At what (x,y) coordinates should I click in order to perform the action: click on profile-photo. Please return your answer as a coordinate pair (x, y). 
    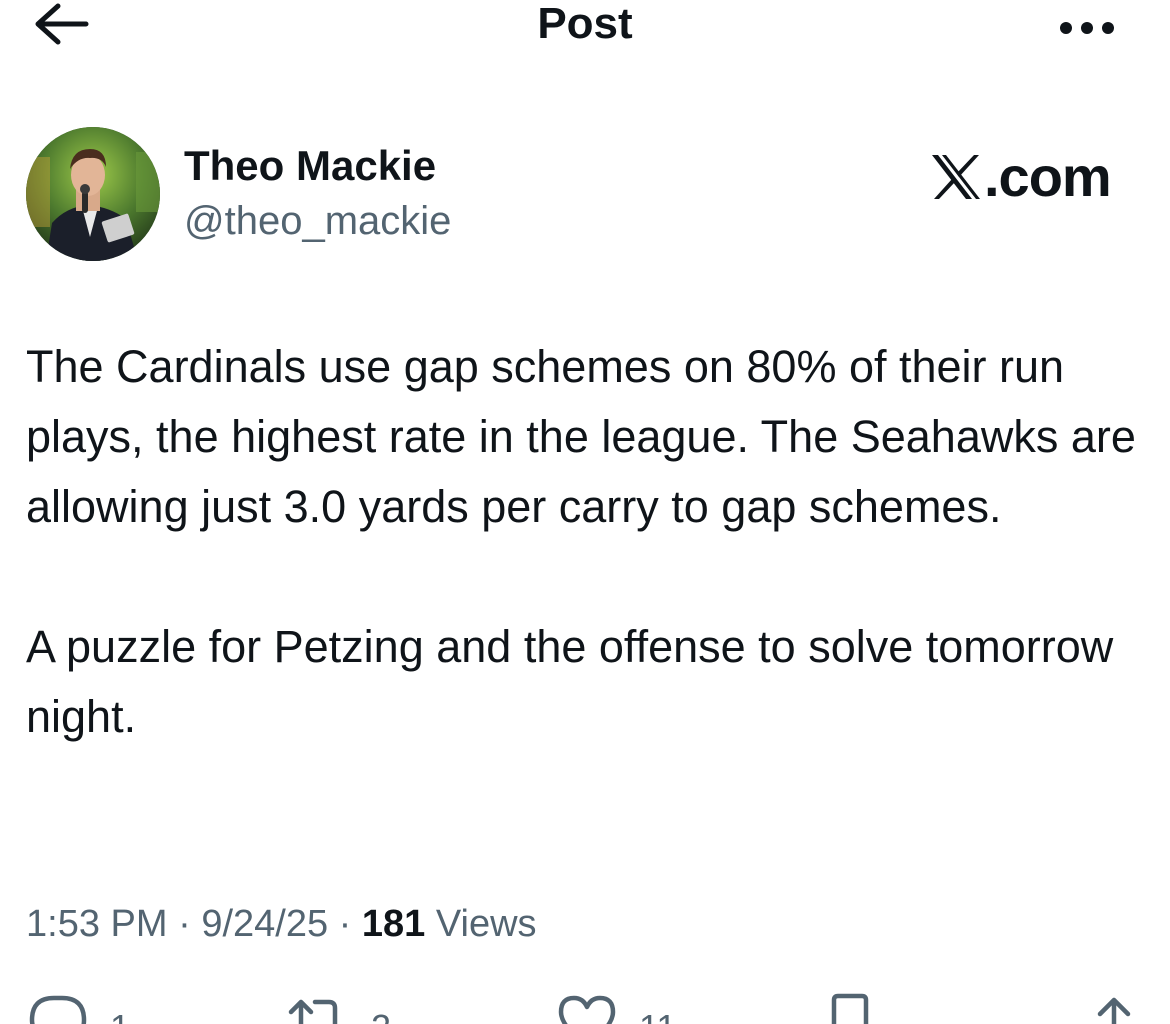
    Looking at the image, I should click on (93, 194).